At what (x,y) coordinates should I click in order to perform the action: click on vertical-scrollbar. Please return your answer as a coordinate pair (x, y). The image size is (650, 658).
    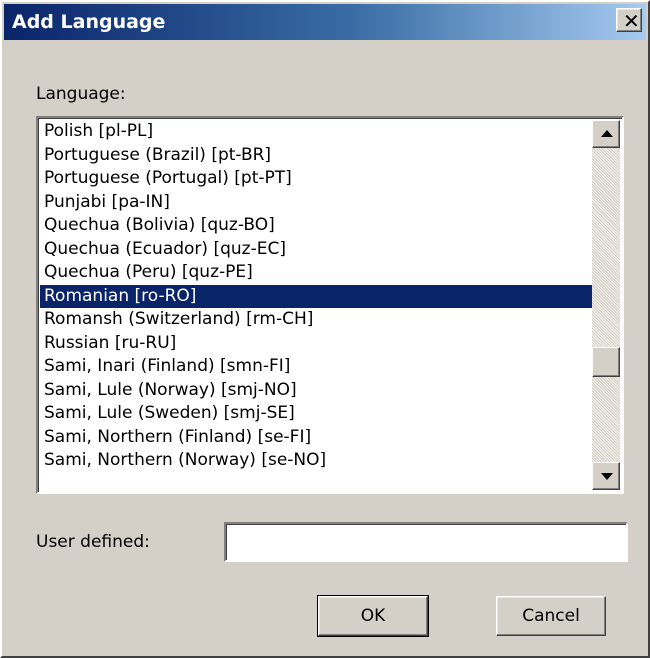
    Looking at the image, I should click on (606, 305).